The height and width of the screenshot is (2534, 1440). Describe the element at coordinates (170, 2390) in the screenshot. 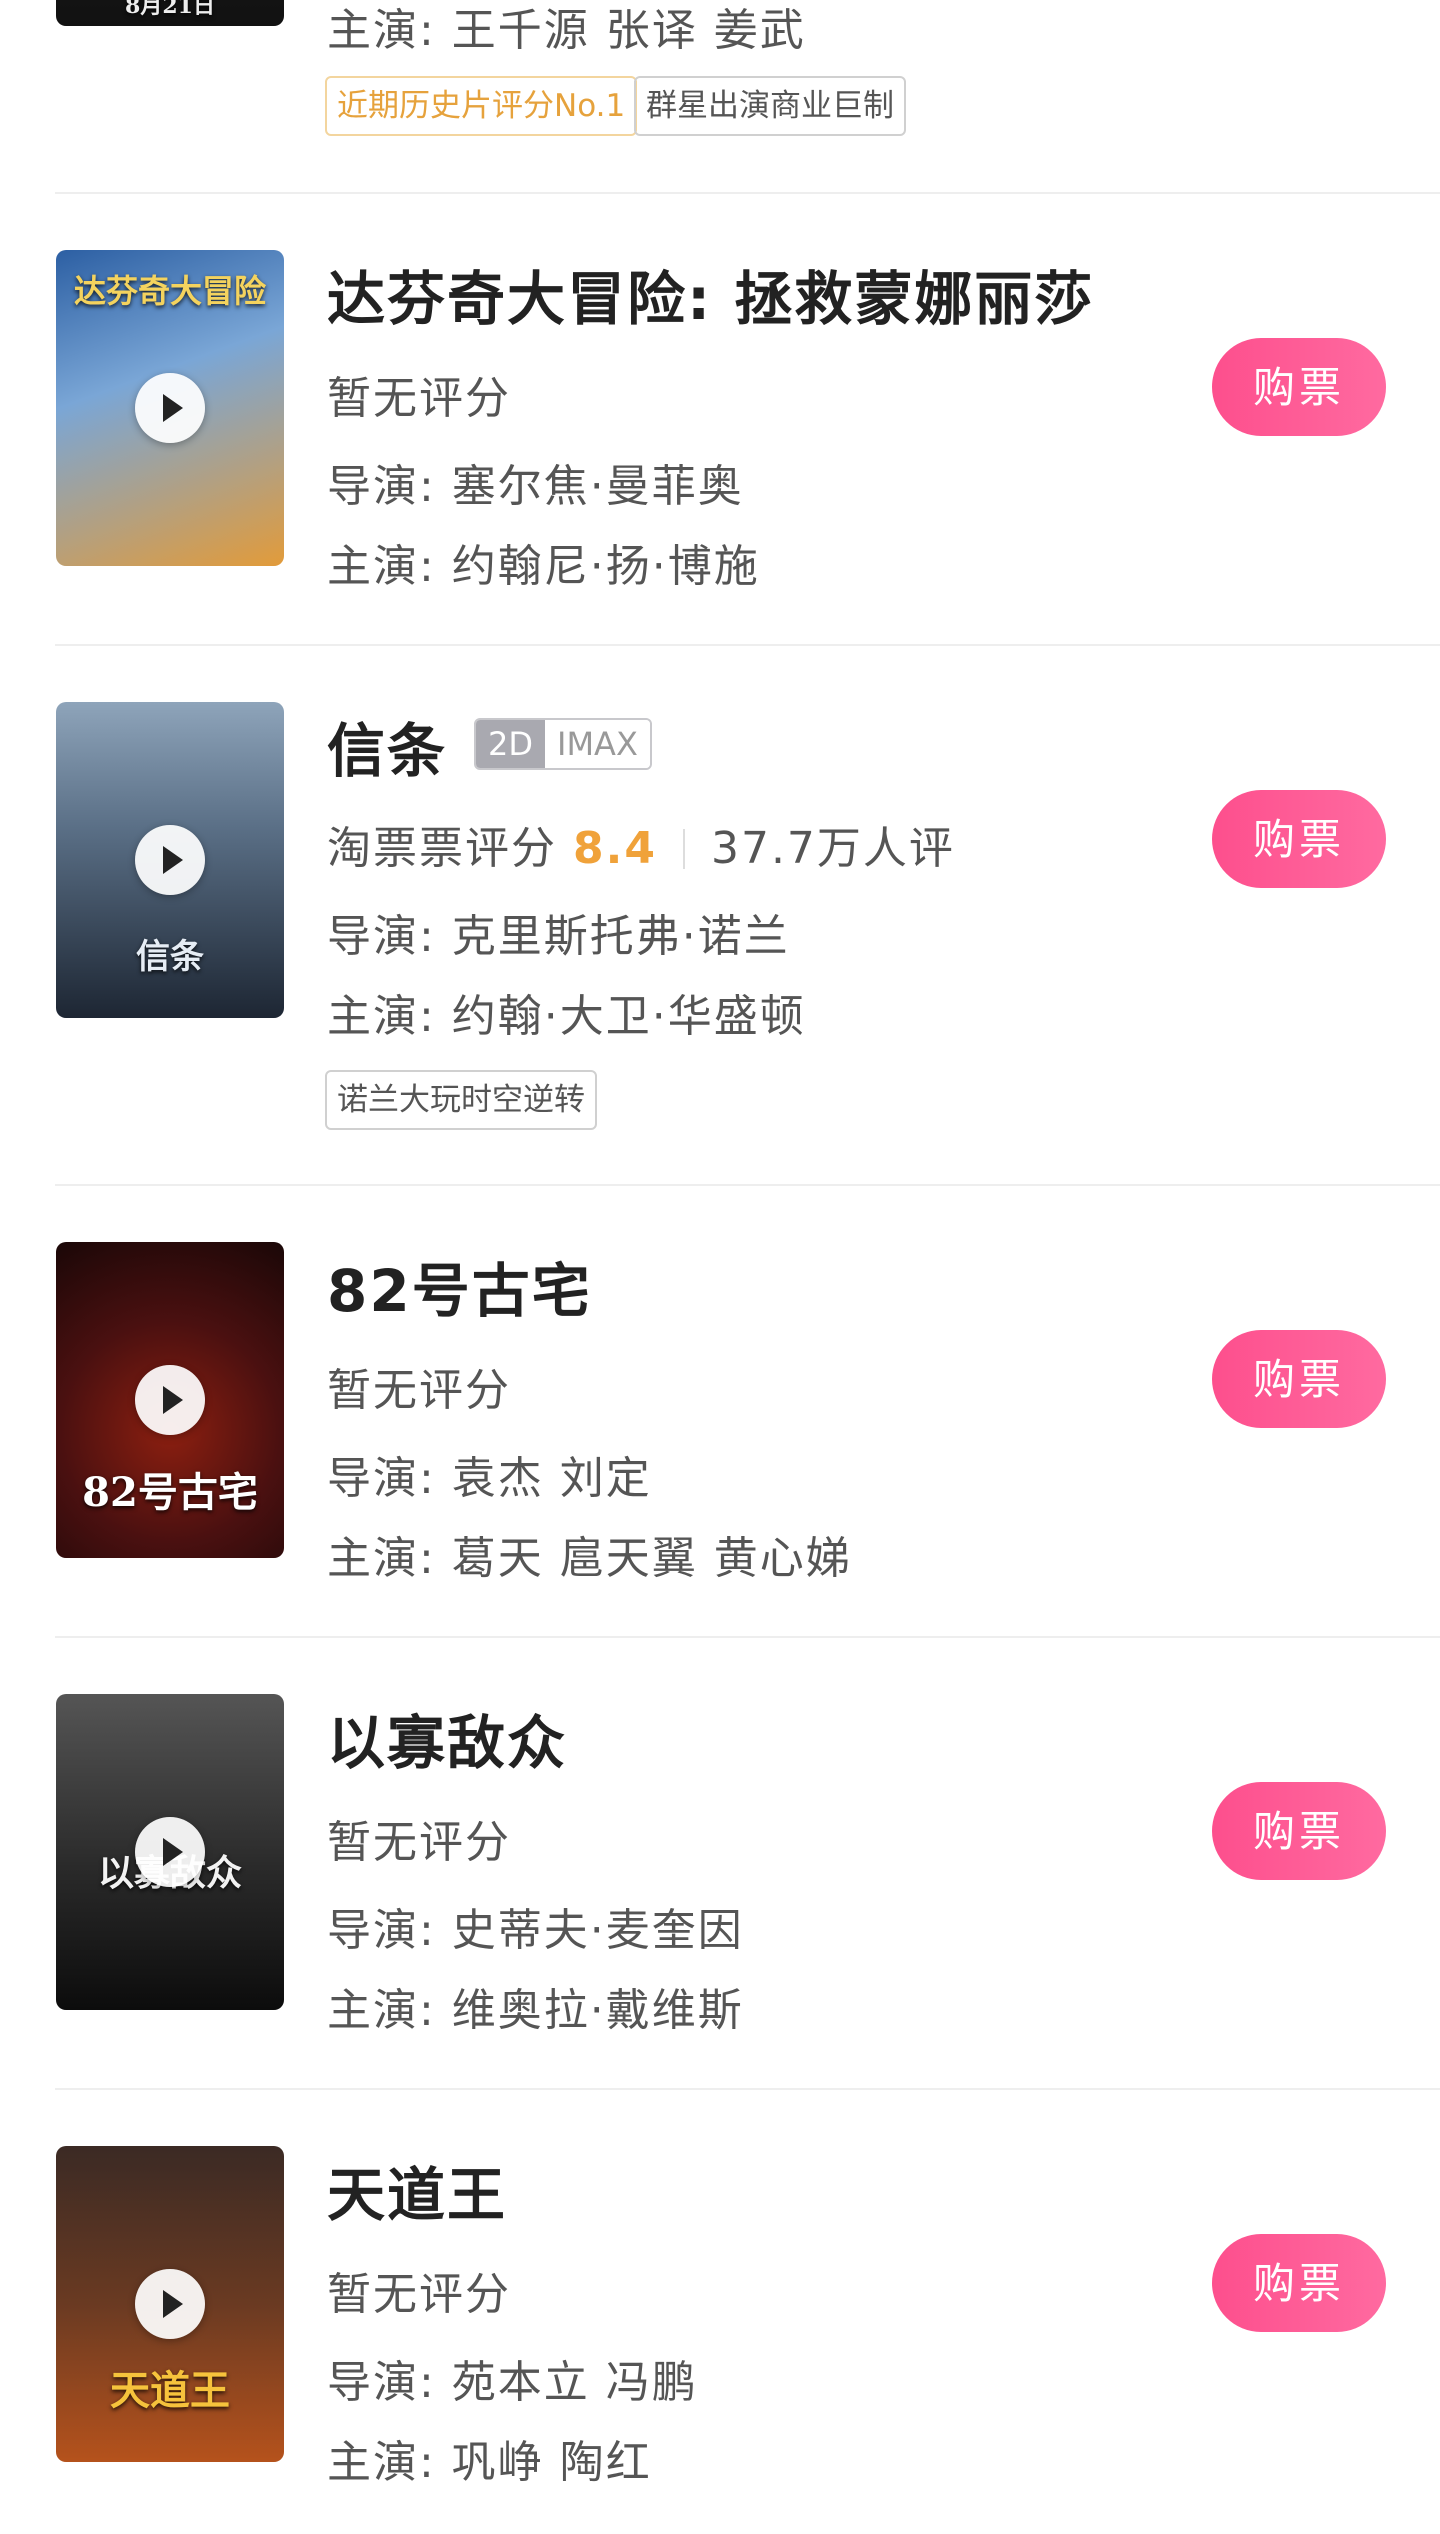

I see `poster-caption: 天道王` at that location.